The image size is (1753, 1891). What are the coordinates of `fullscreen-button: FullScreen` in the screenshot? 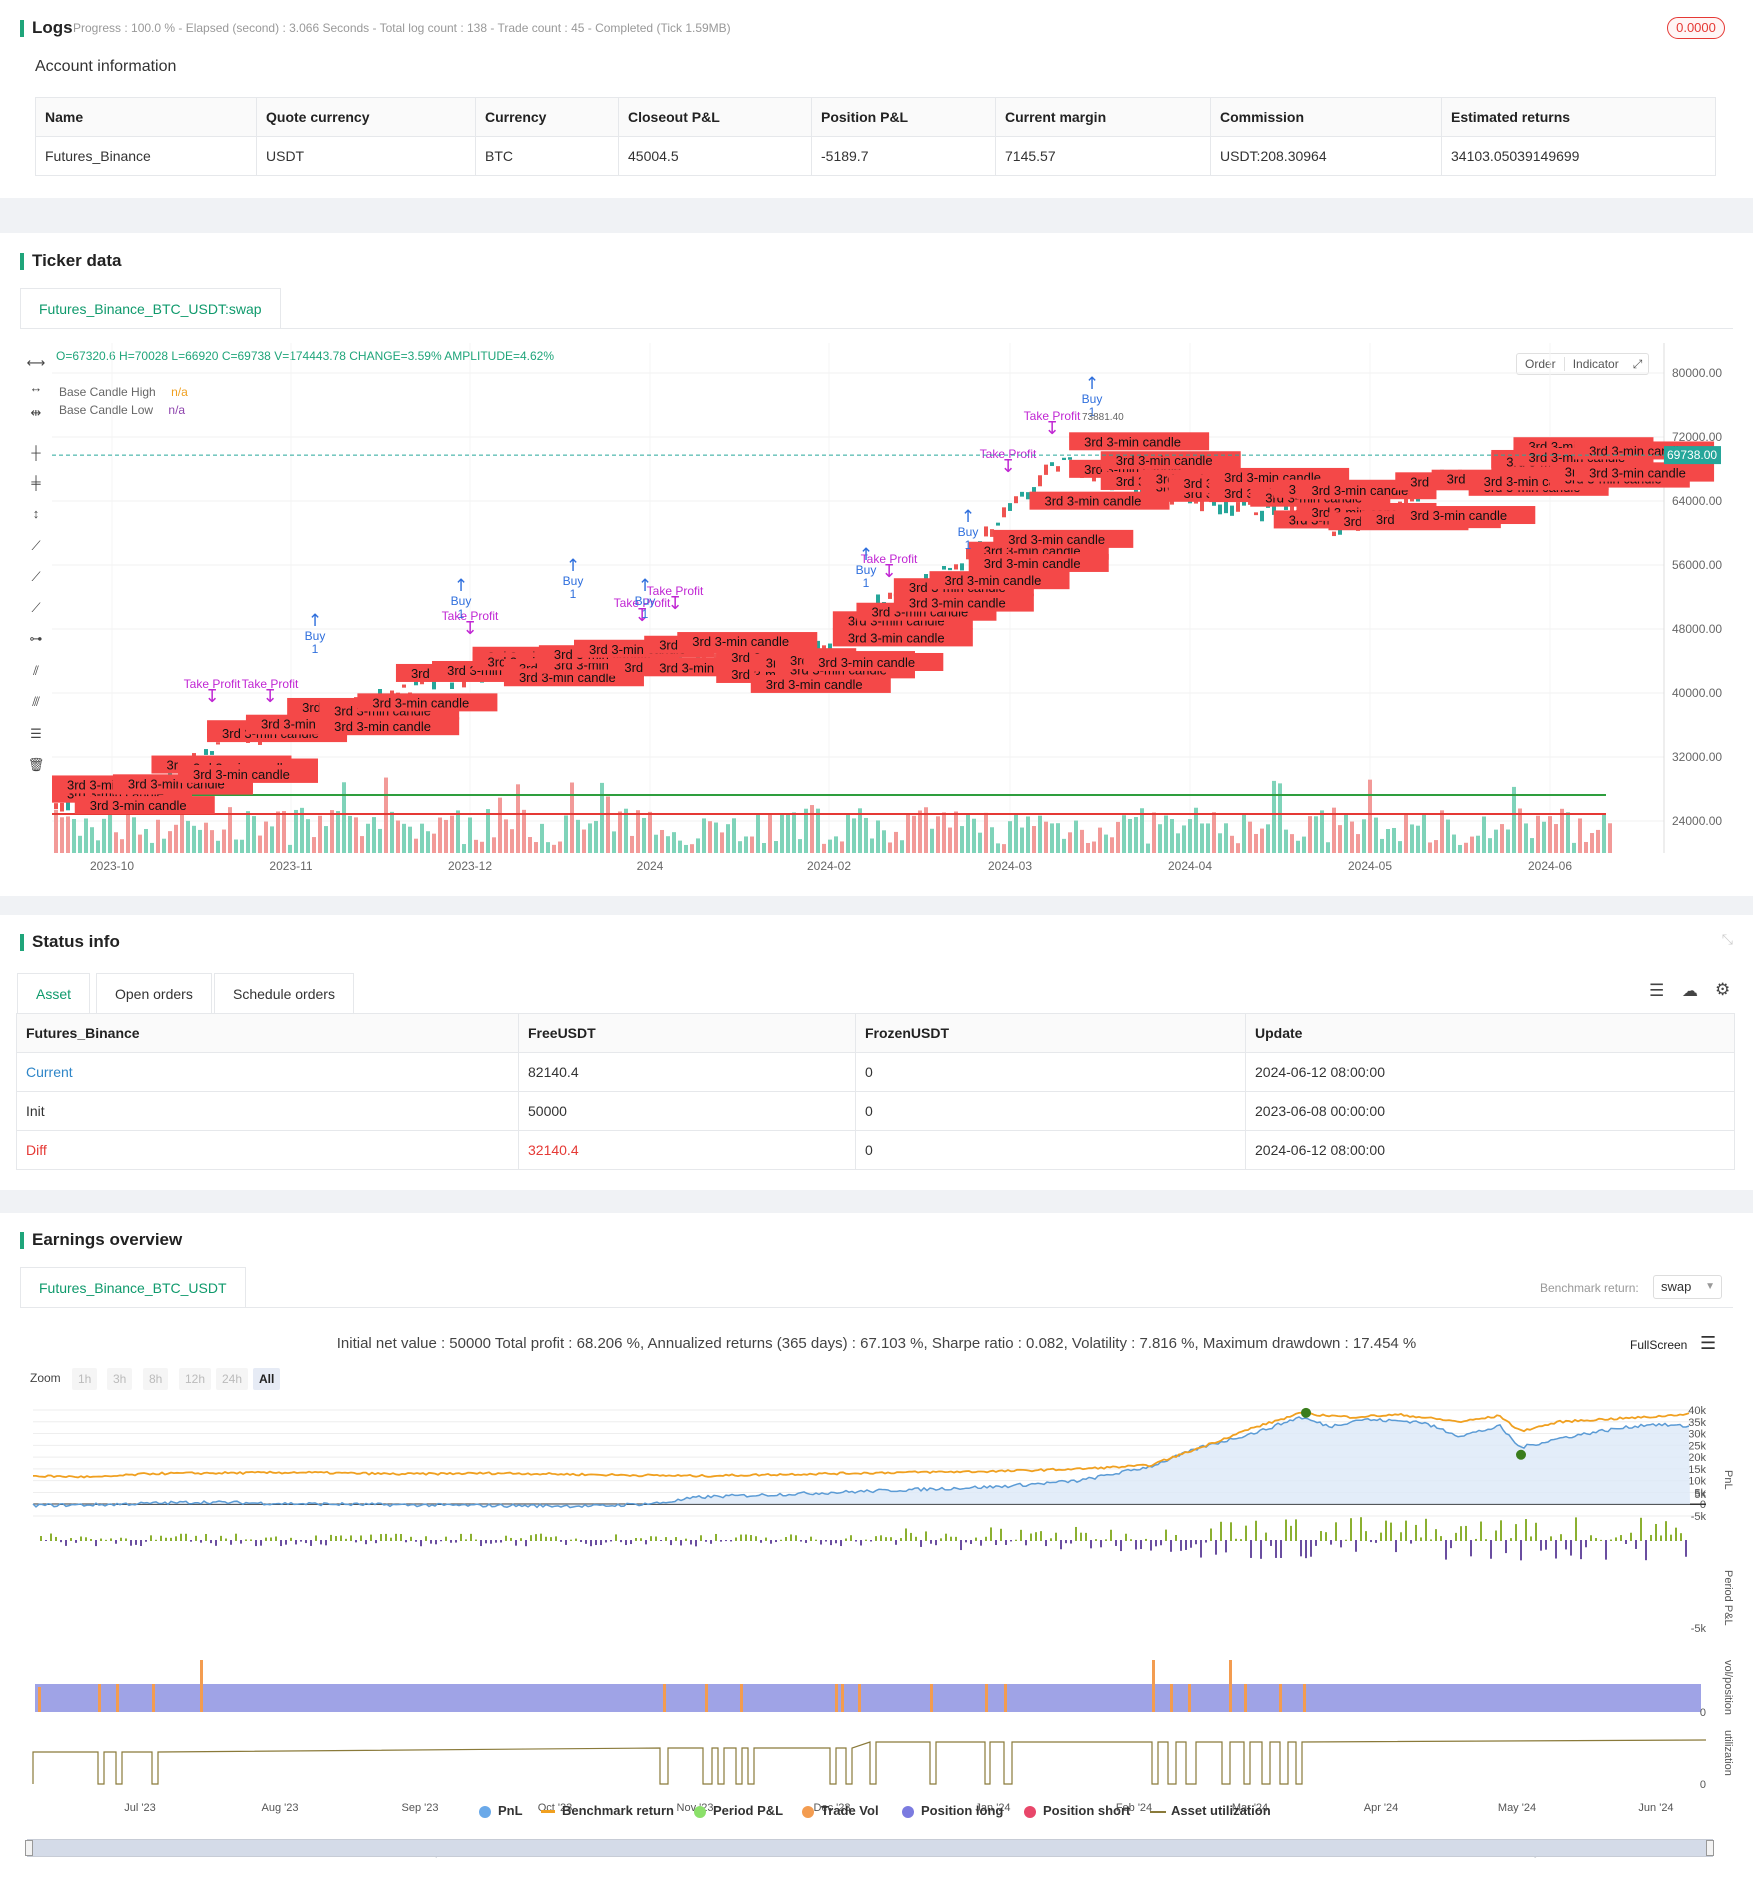 It's located at (1658, 1345).